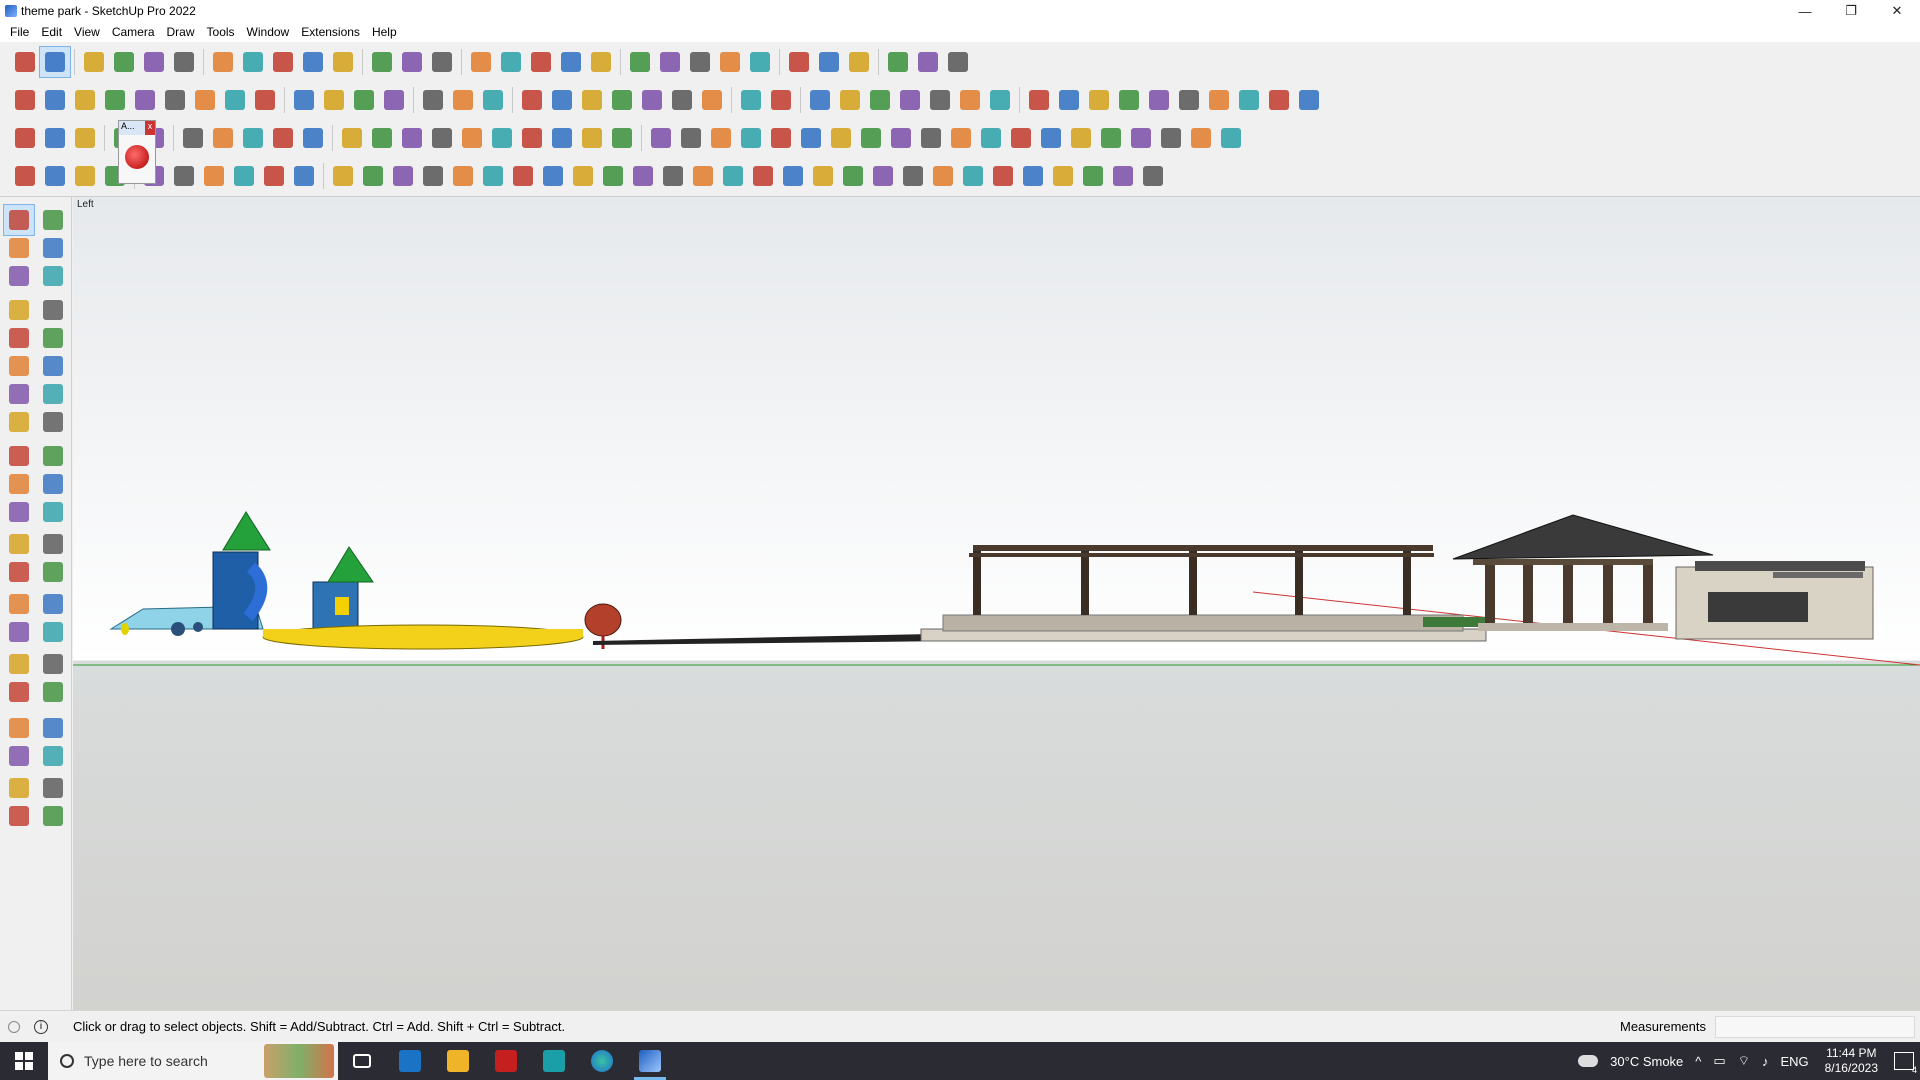 The image size is (1920, 1080). Describe the element at coordinates (304, 100) in the screenshot. I see `x-ray-button` at that location.